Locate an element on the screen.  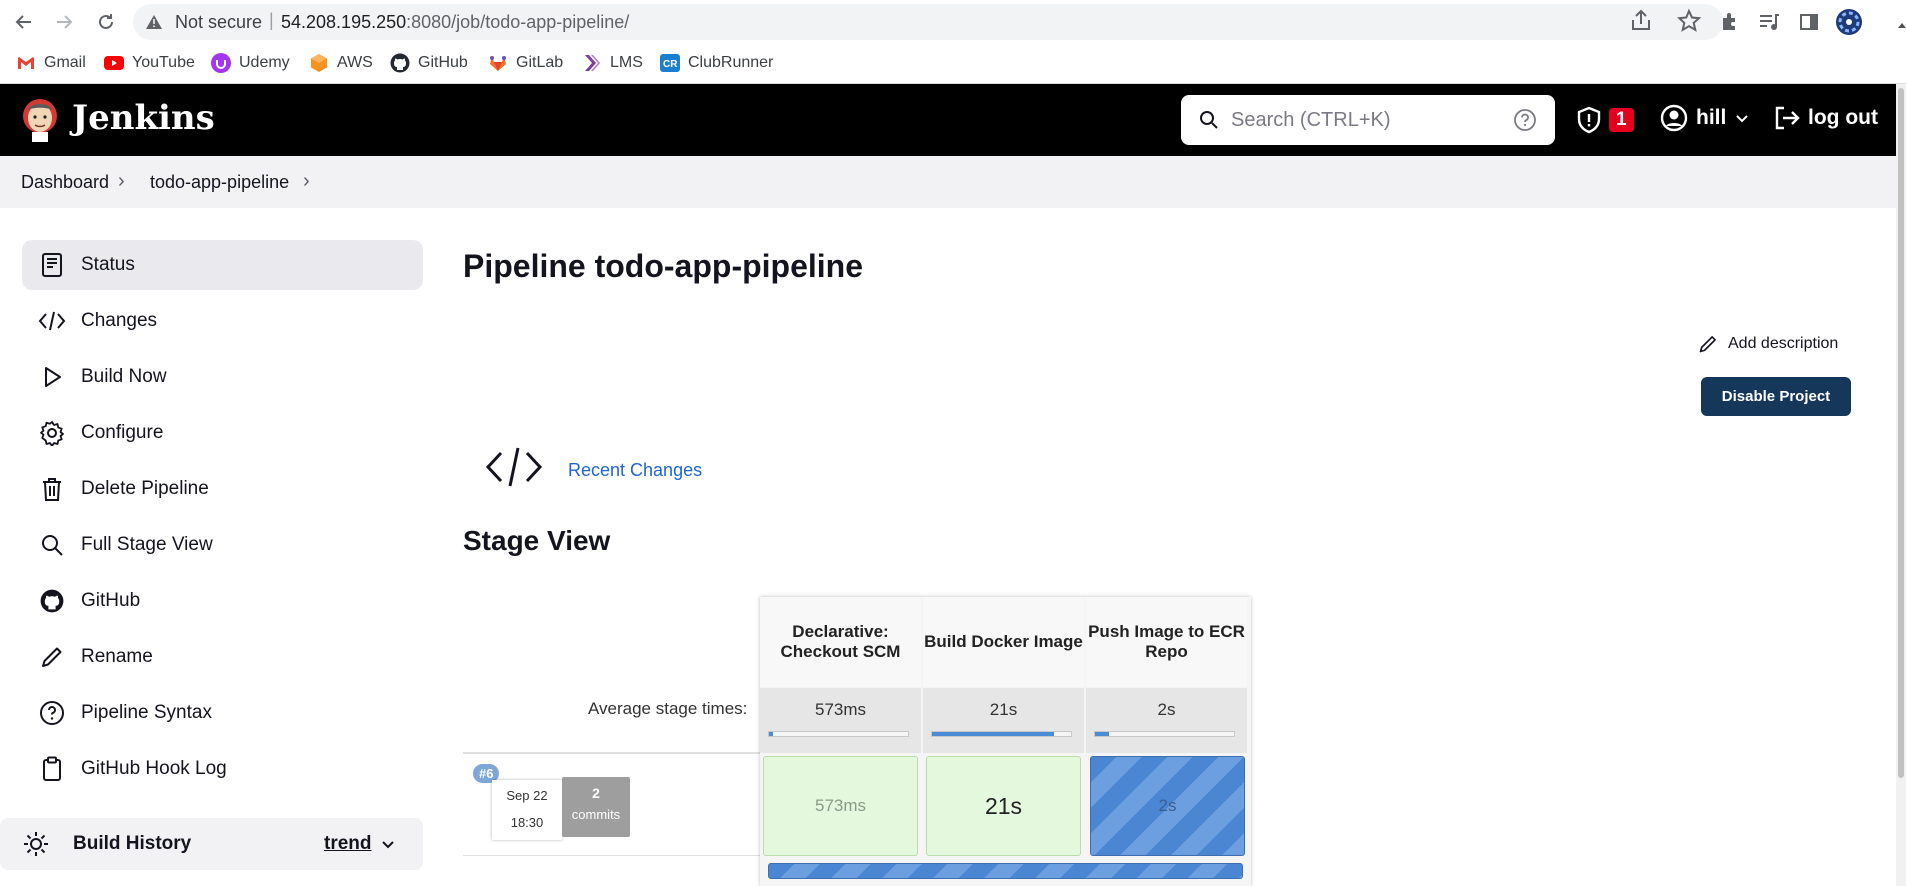
logout-button: log out is located at coordinates (1825, 118).